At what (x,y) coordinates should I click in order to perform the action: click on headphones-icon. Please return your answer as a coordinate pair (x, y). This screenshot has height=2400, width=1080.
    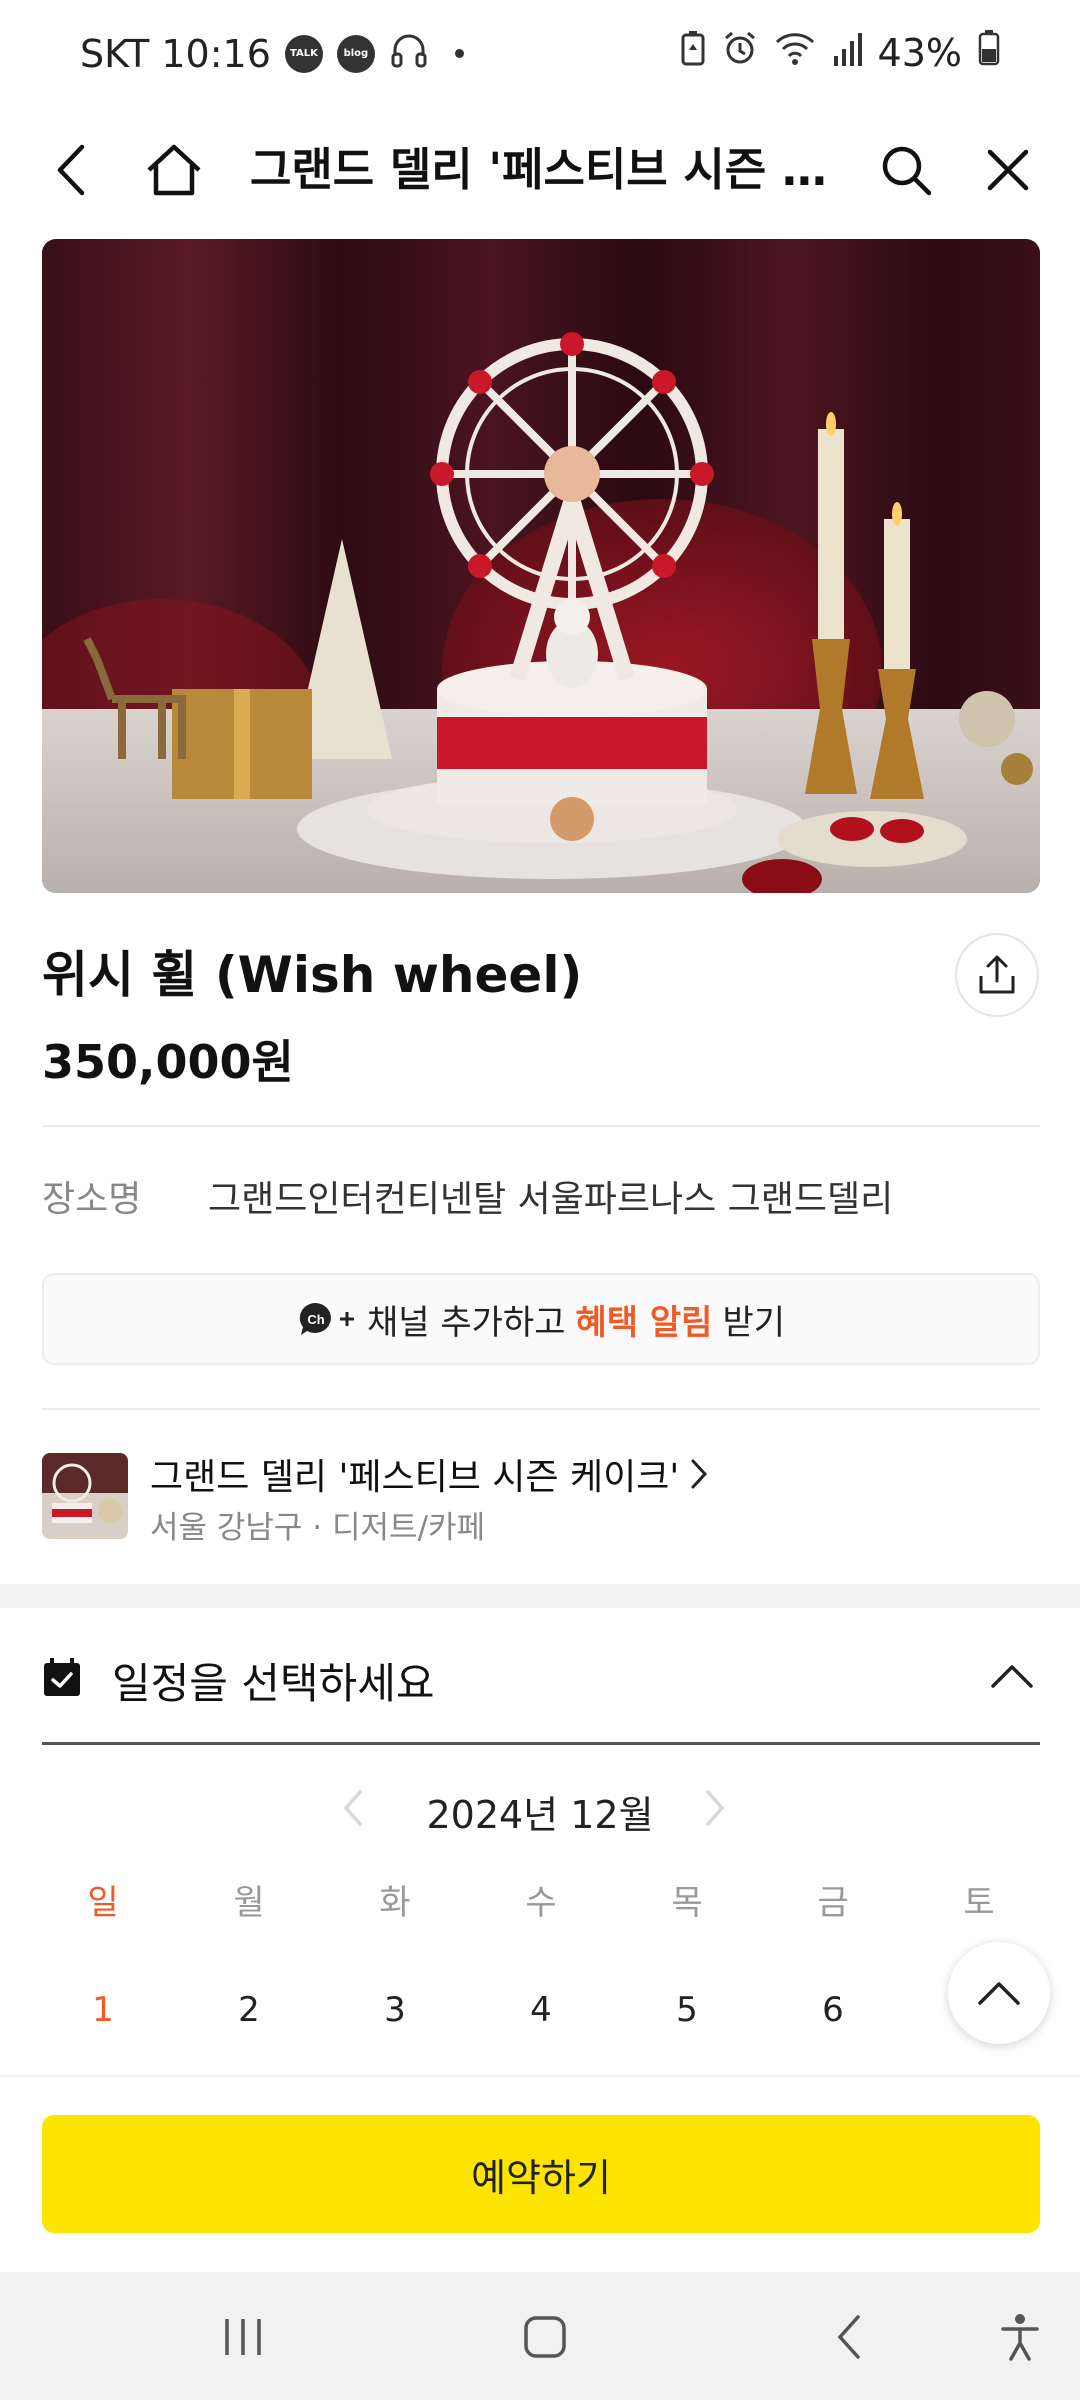
    Looking at the image, I should click on (409, 53).